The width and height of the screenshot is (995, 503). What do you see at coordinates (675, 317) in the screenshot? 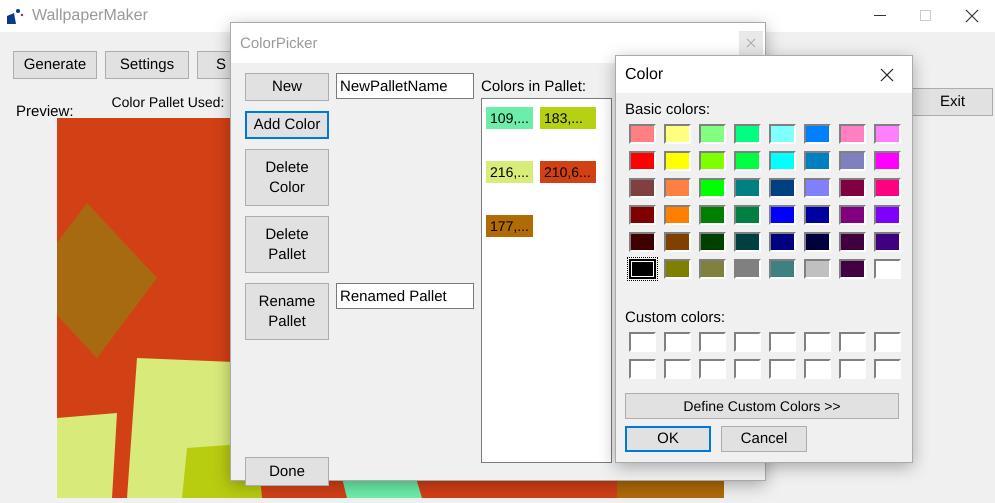
I see `custom-colors-label: Custom colors:` at bounding box center [675, 317].